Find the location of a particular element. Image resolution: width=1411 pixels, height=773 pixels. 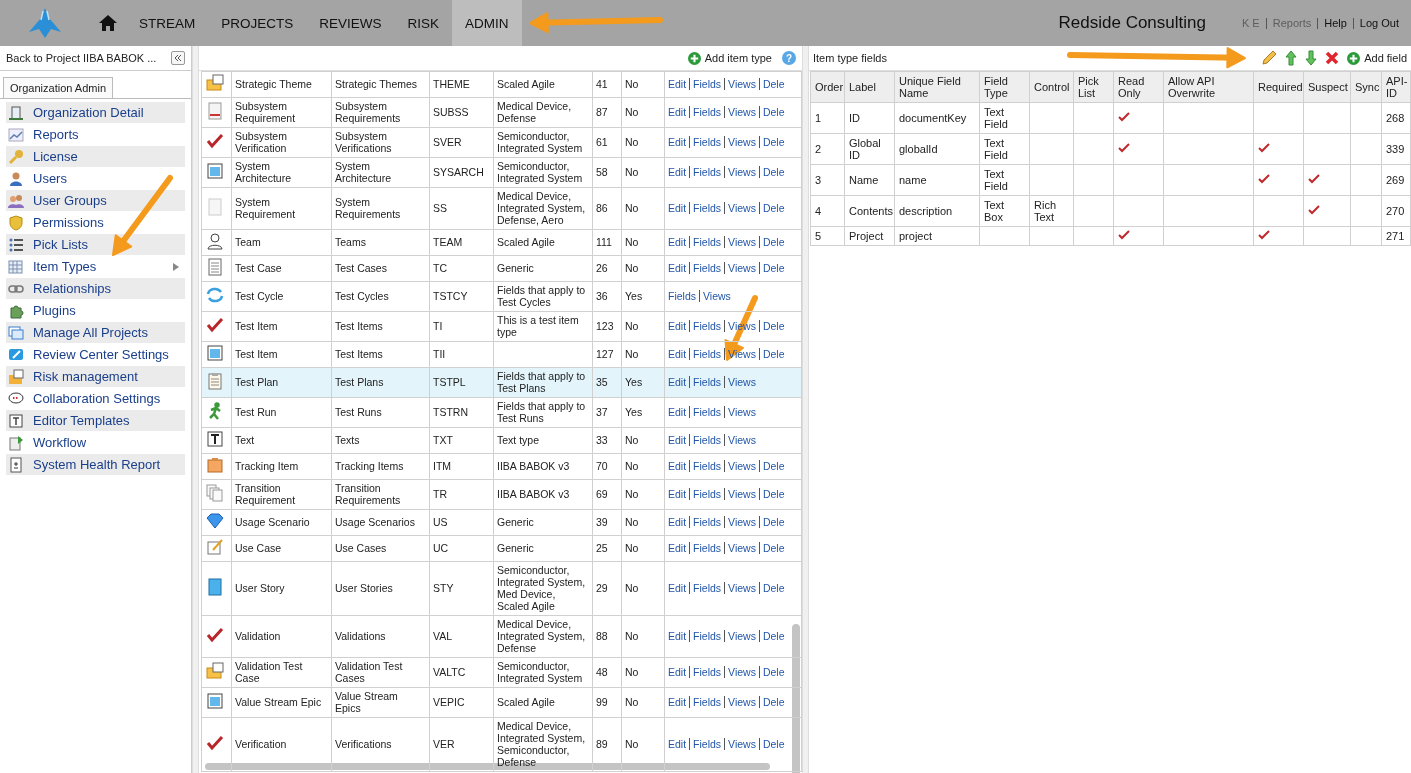

home-icon is located at coordinates (108, 23).